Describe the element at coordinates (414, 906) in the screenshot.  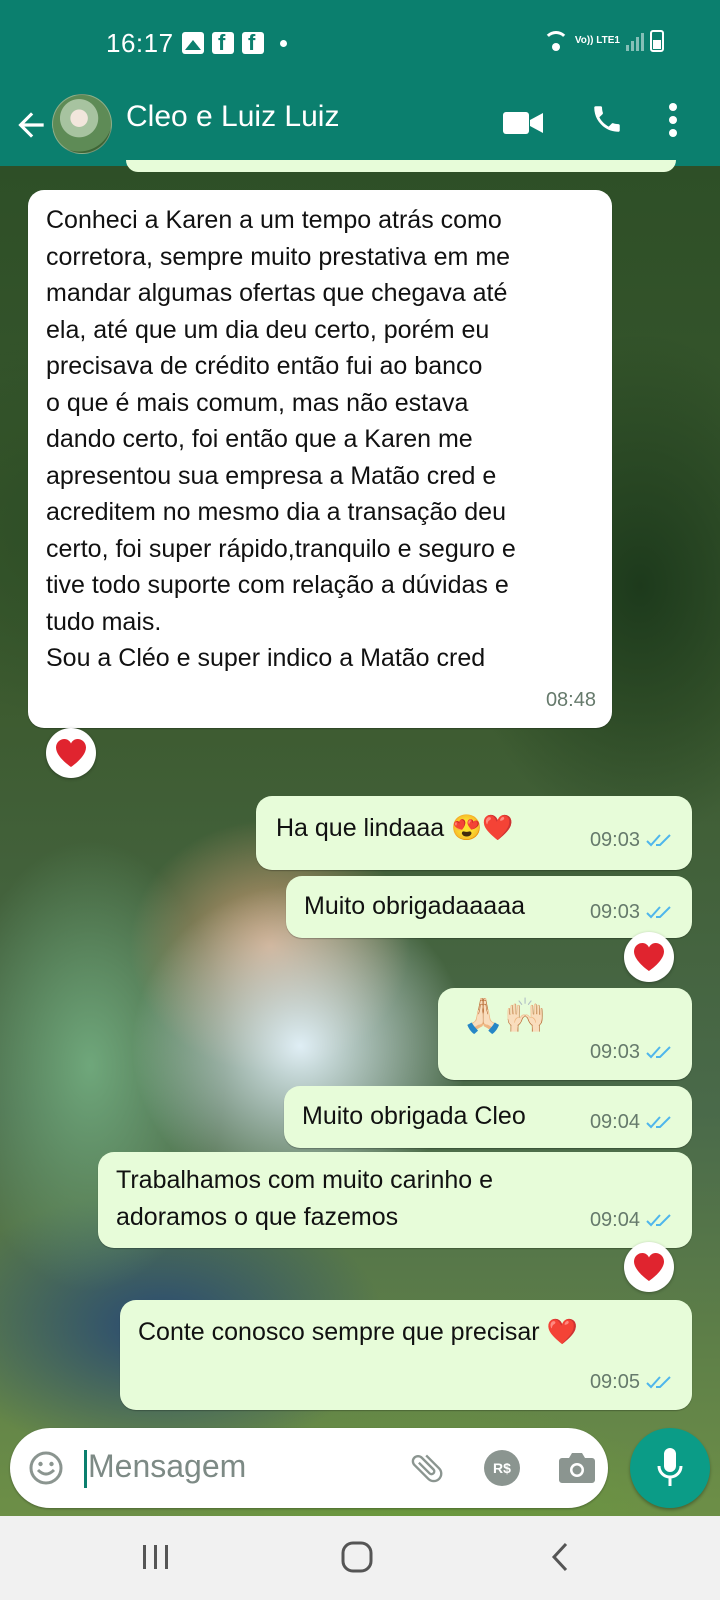
I see `message-text: Muito obrigadaaaaa` at that location.